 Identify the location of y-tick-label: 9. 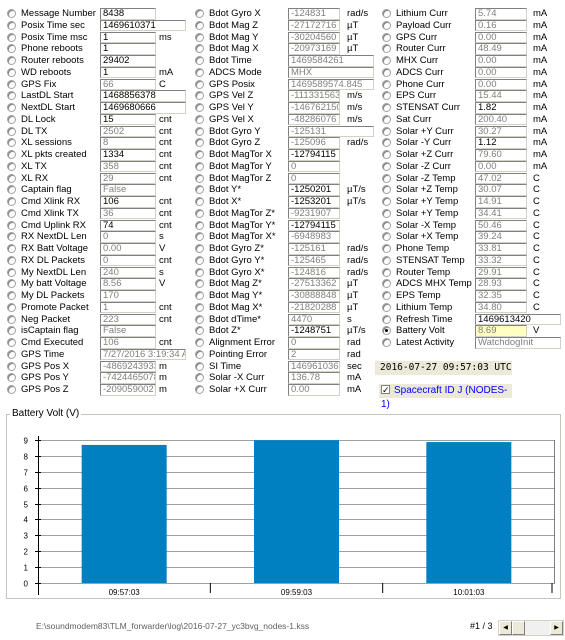
(26, 441).